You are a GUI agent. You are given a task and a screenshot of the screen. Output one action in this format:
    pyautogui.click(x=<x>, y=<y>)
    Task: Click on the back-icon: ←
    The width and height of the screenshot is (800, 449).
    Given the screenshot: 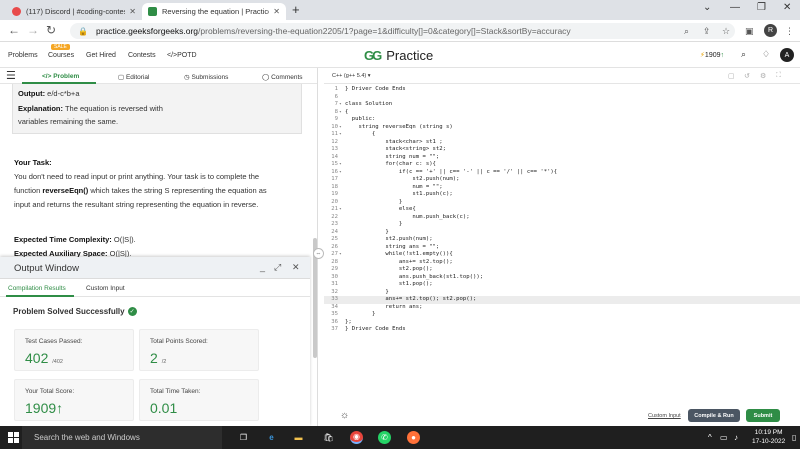 What is the action you would take?
    pyautogui.click(x=14, y=30)
    